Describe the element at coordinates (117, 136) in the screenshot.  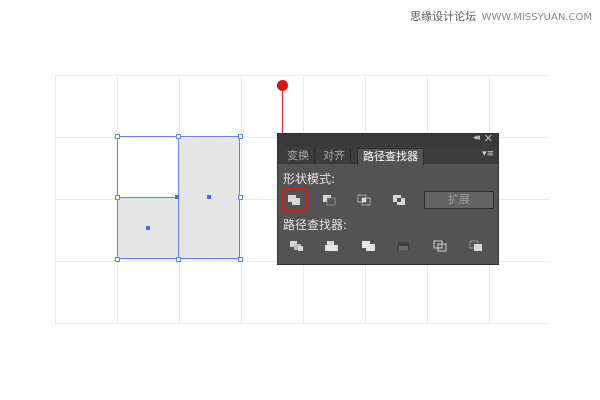
I see `resize-handle-top-left` at that location.